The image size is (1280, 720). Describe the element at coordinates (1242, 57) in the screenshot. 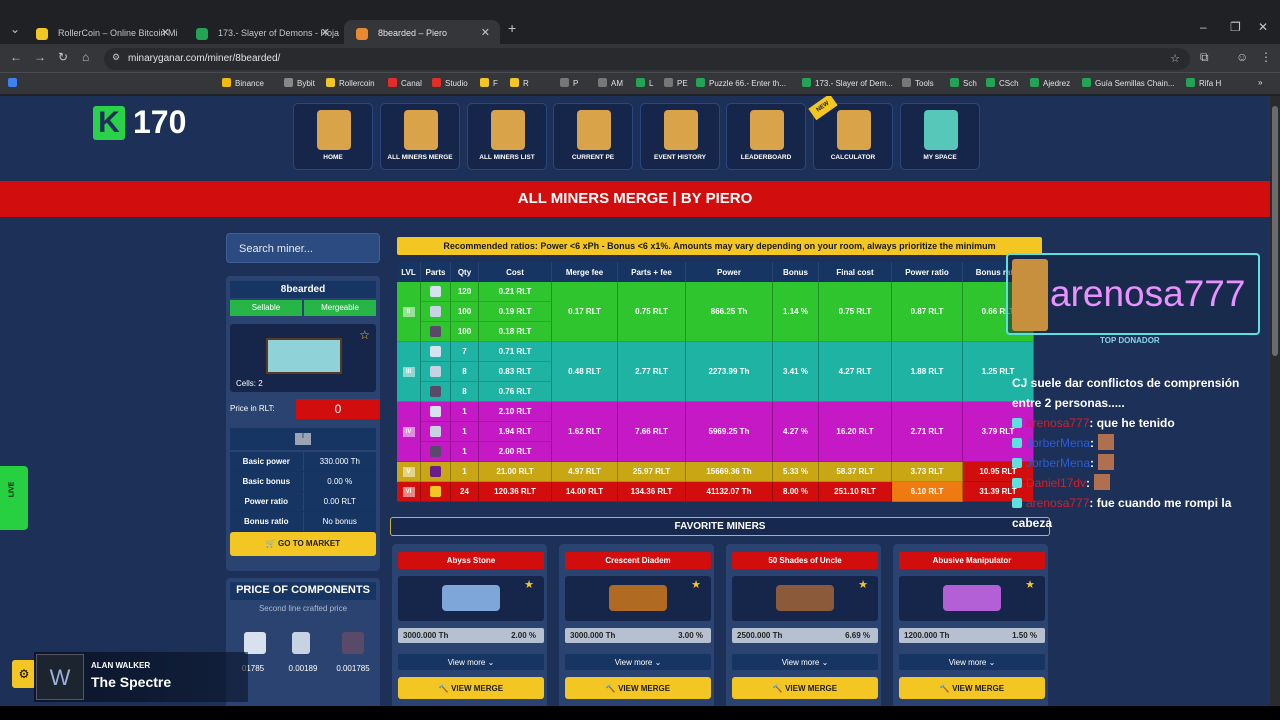

I see `profile-icon: ☺` at that location.